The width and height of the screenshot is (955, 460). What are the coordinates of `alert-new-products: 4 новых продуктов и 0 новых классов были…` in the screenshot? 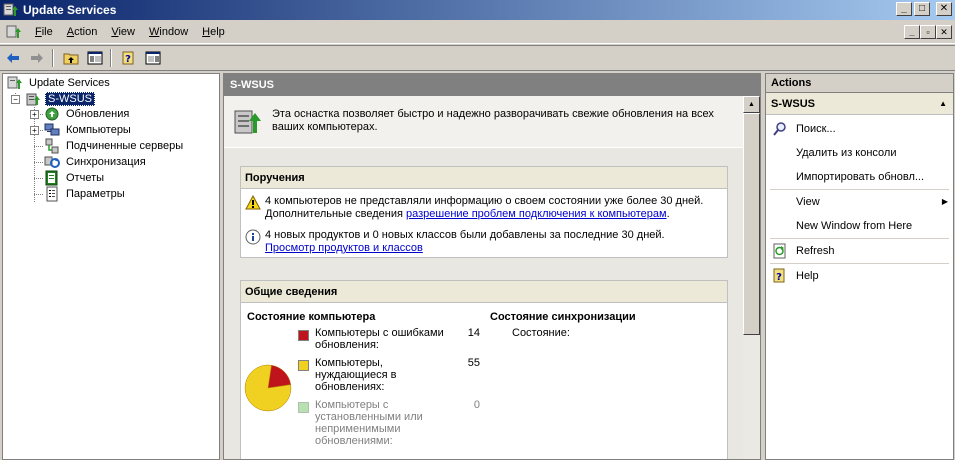 It's located at (455, 242).